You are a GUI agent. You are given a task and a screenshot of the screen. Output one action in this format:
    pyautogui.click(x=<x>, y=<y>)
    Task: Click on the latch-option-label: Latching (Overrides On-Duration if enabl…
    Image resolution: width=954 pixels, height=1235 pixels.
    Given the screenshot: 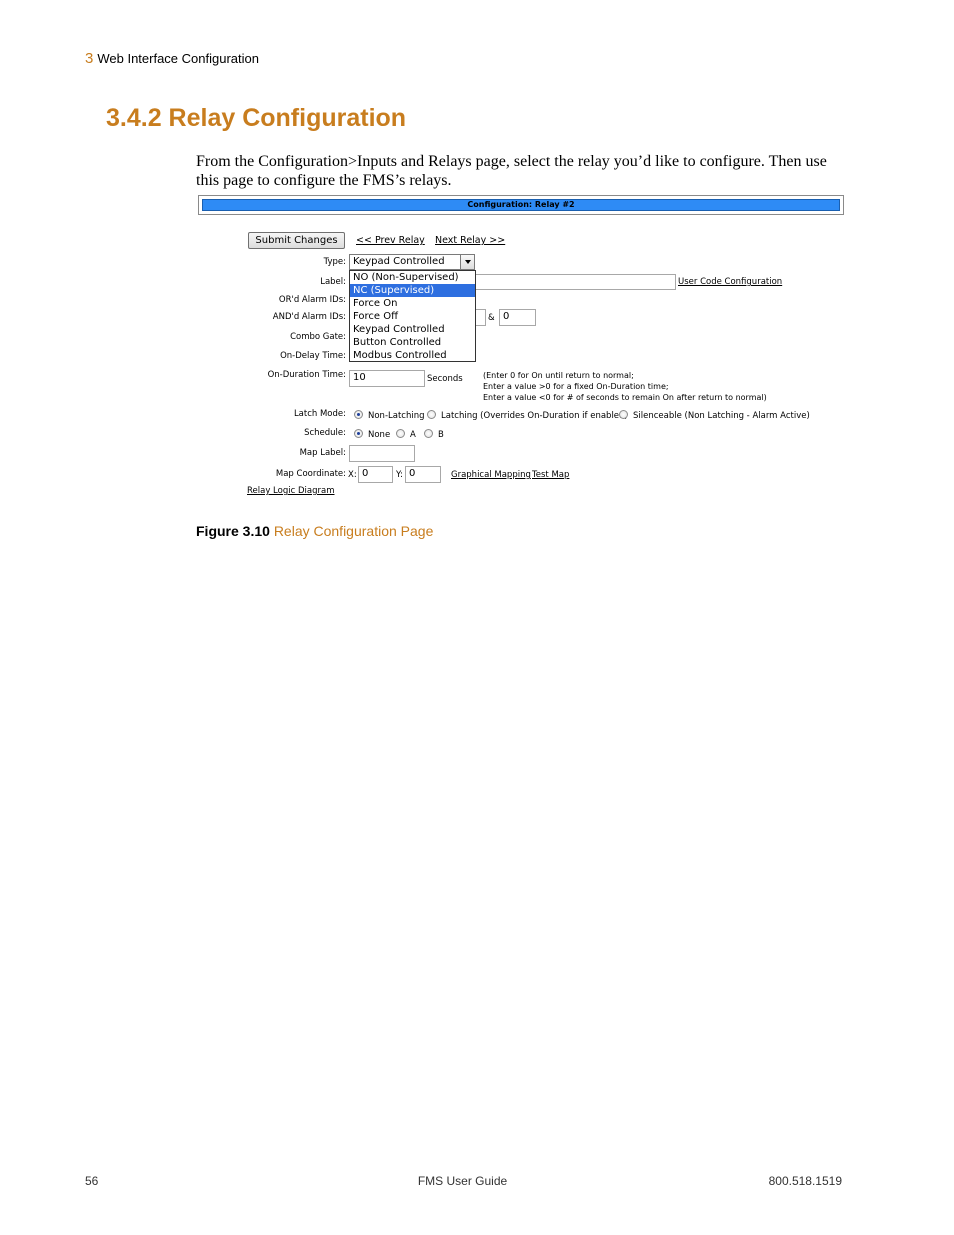 What is the action you would take?
    pyautogui.click(x=534, y=416)
    